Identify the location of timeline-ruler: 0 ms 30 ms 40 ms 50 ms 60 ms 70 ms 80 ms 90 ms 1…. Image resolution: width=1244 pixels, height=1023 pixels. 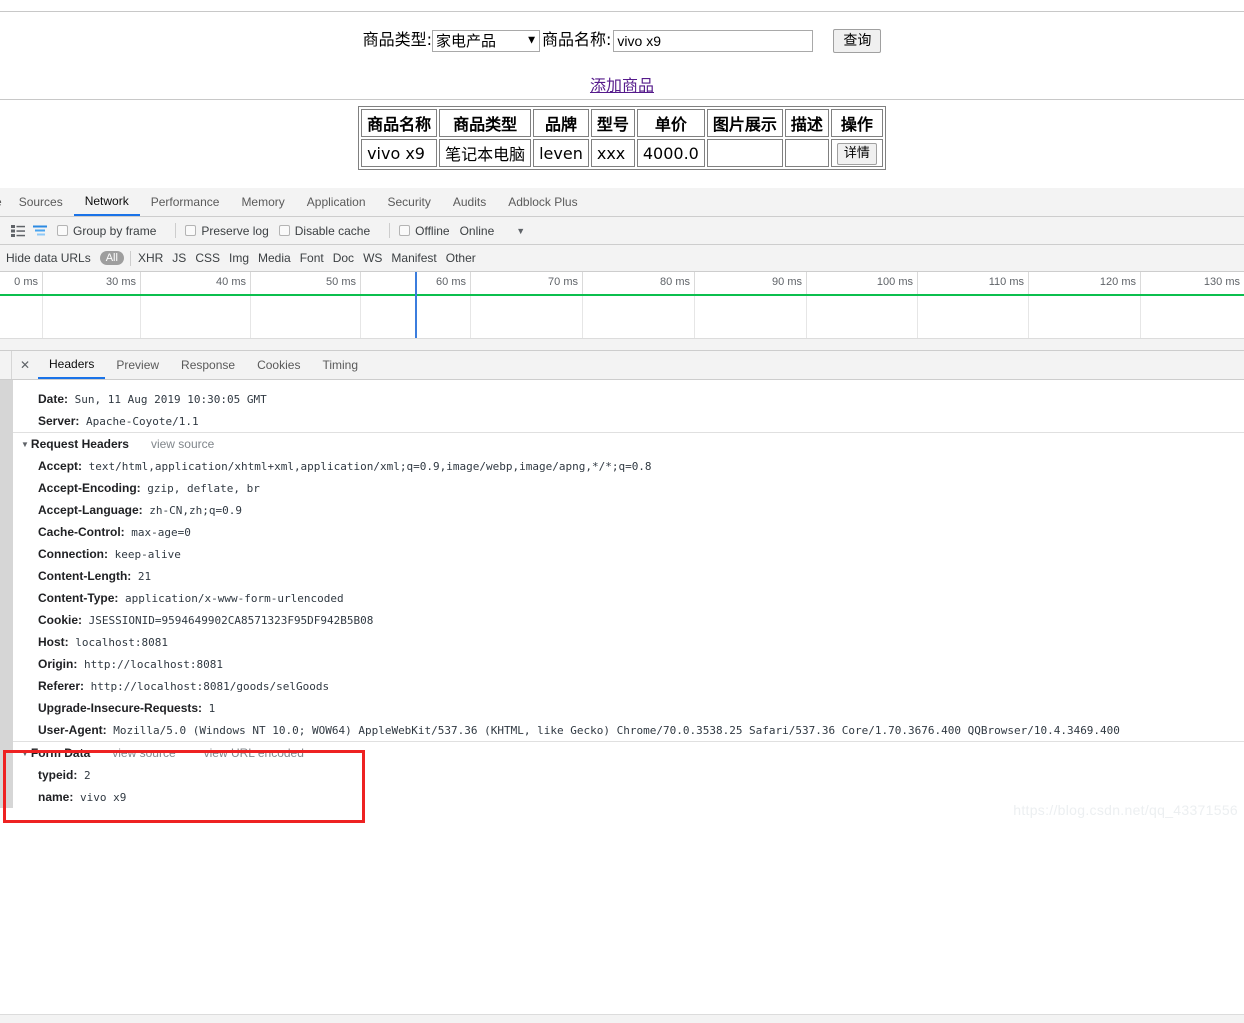
(622, 283).